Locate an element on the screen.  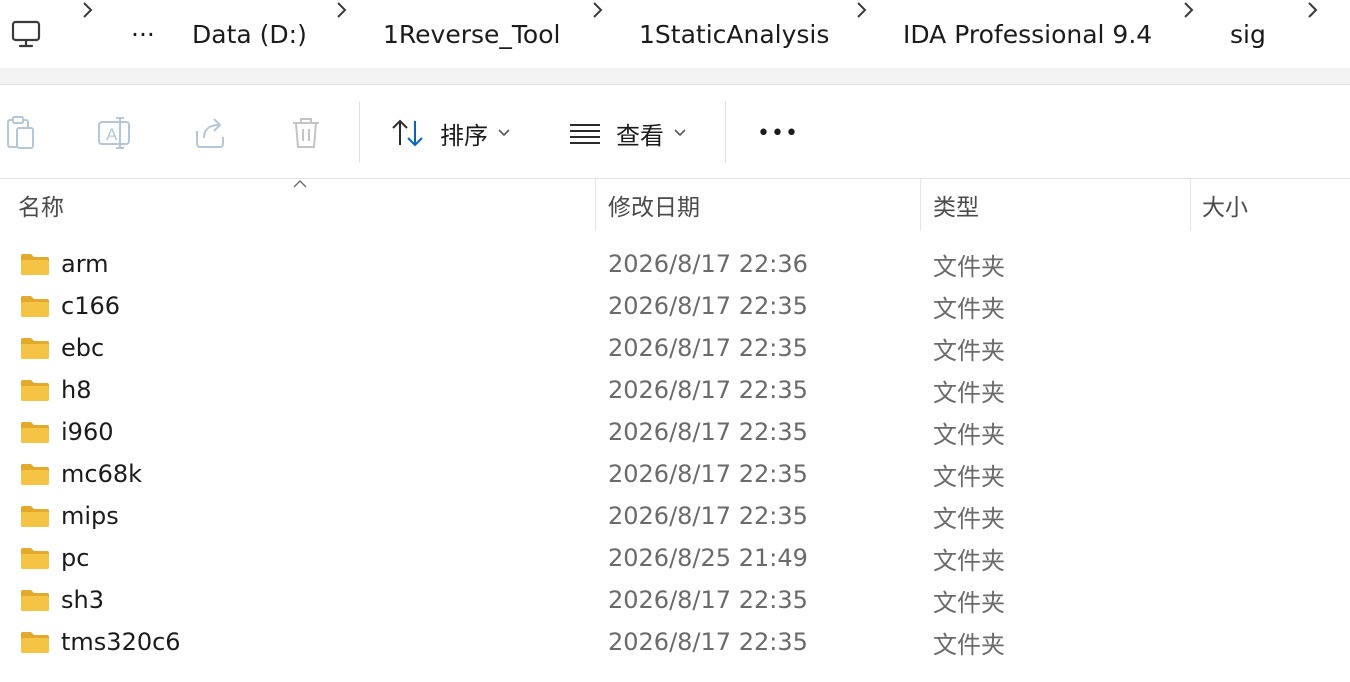
more-icon: ••• is located at coordinates (778, 133).